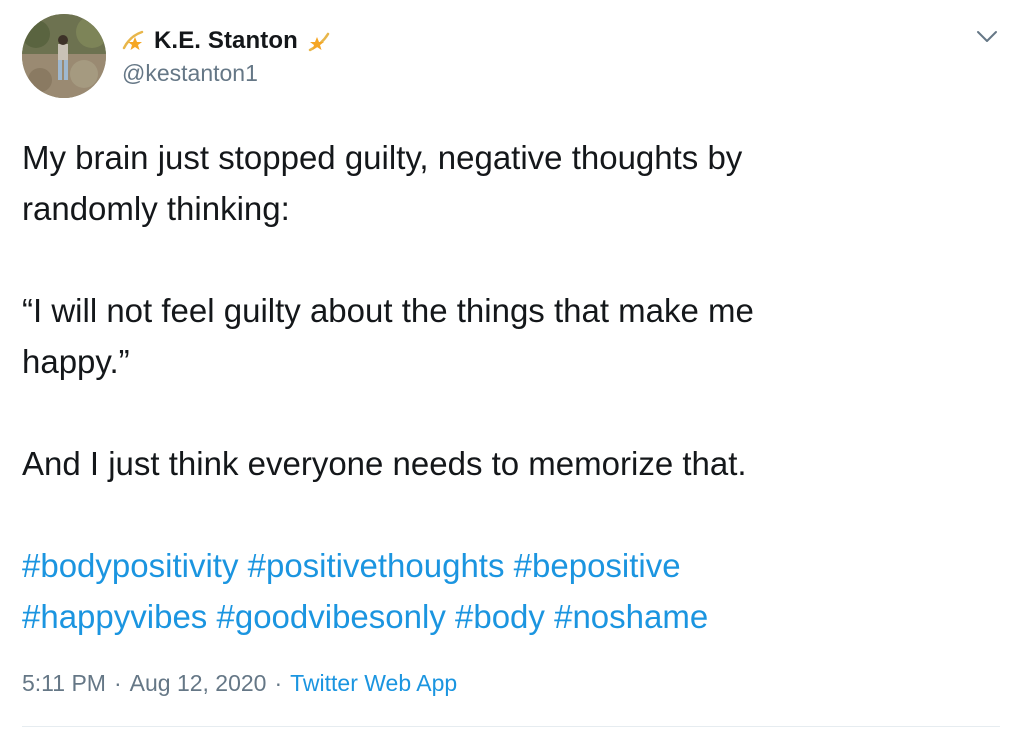 This screenshot has height=730, width=1023. Describe the element at coordinates (76, 361) in the screenshot. I see `tweet-line: happy.”` at that location.